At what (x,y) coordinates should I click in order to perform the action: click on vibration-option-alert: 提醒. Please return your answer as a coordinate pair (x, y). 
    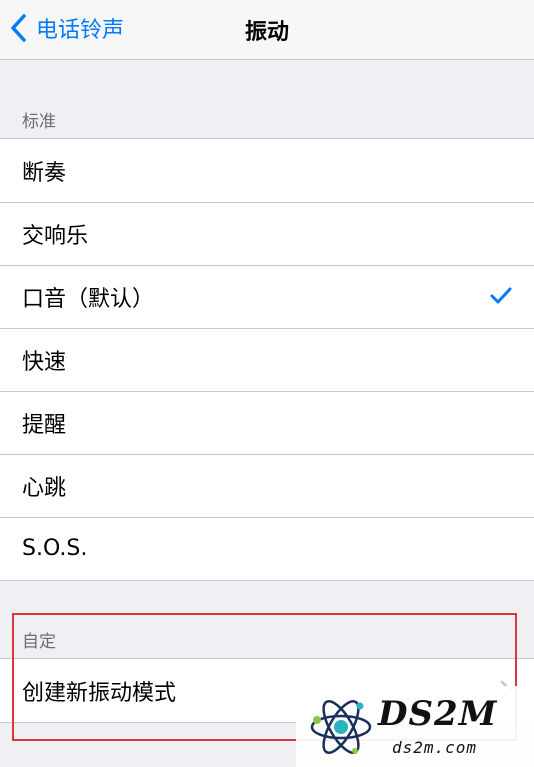
    Looking at the image, I should click on (267, 422).